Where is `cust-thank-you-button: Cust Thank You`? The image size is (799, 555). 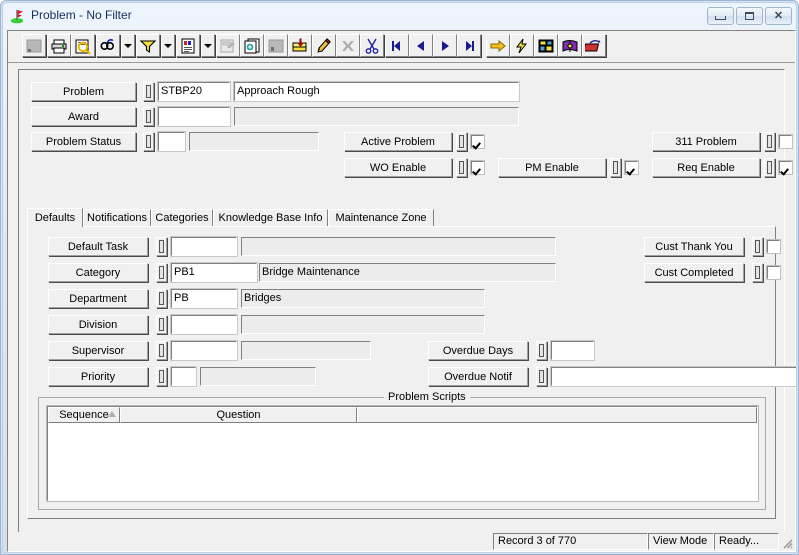
cust-thank-you-button: Cust Thank You is located at coordinates (694, 246).